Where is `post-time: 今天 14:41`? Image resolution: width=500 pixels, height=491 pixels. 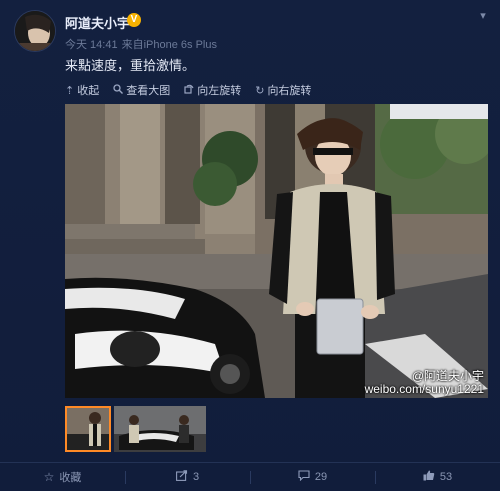
post-time: 今天 14:41 is located at coordinates (91, 45).